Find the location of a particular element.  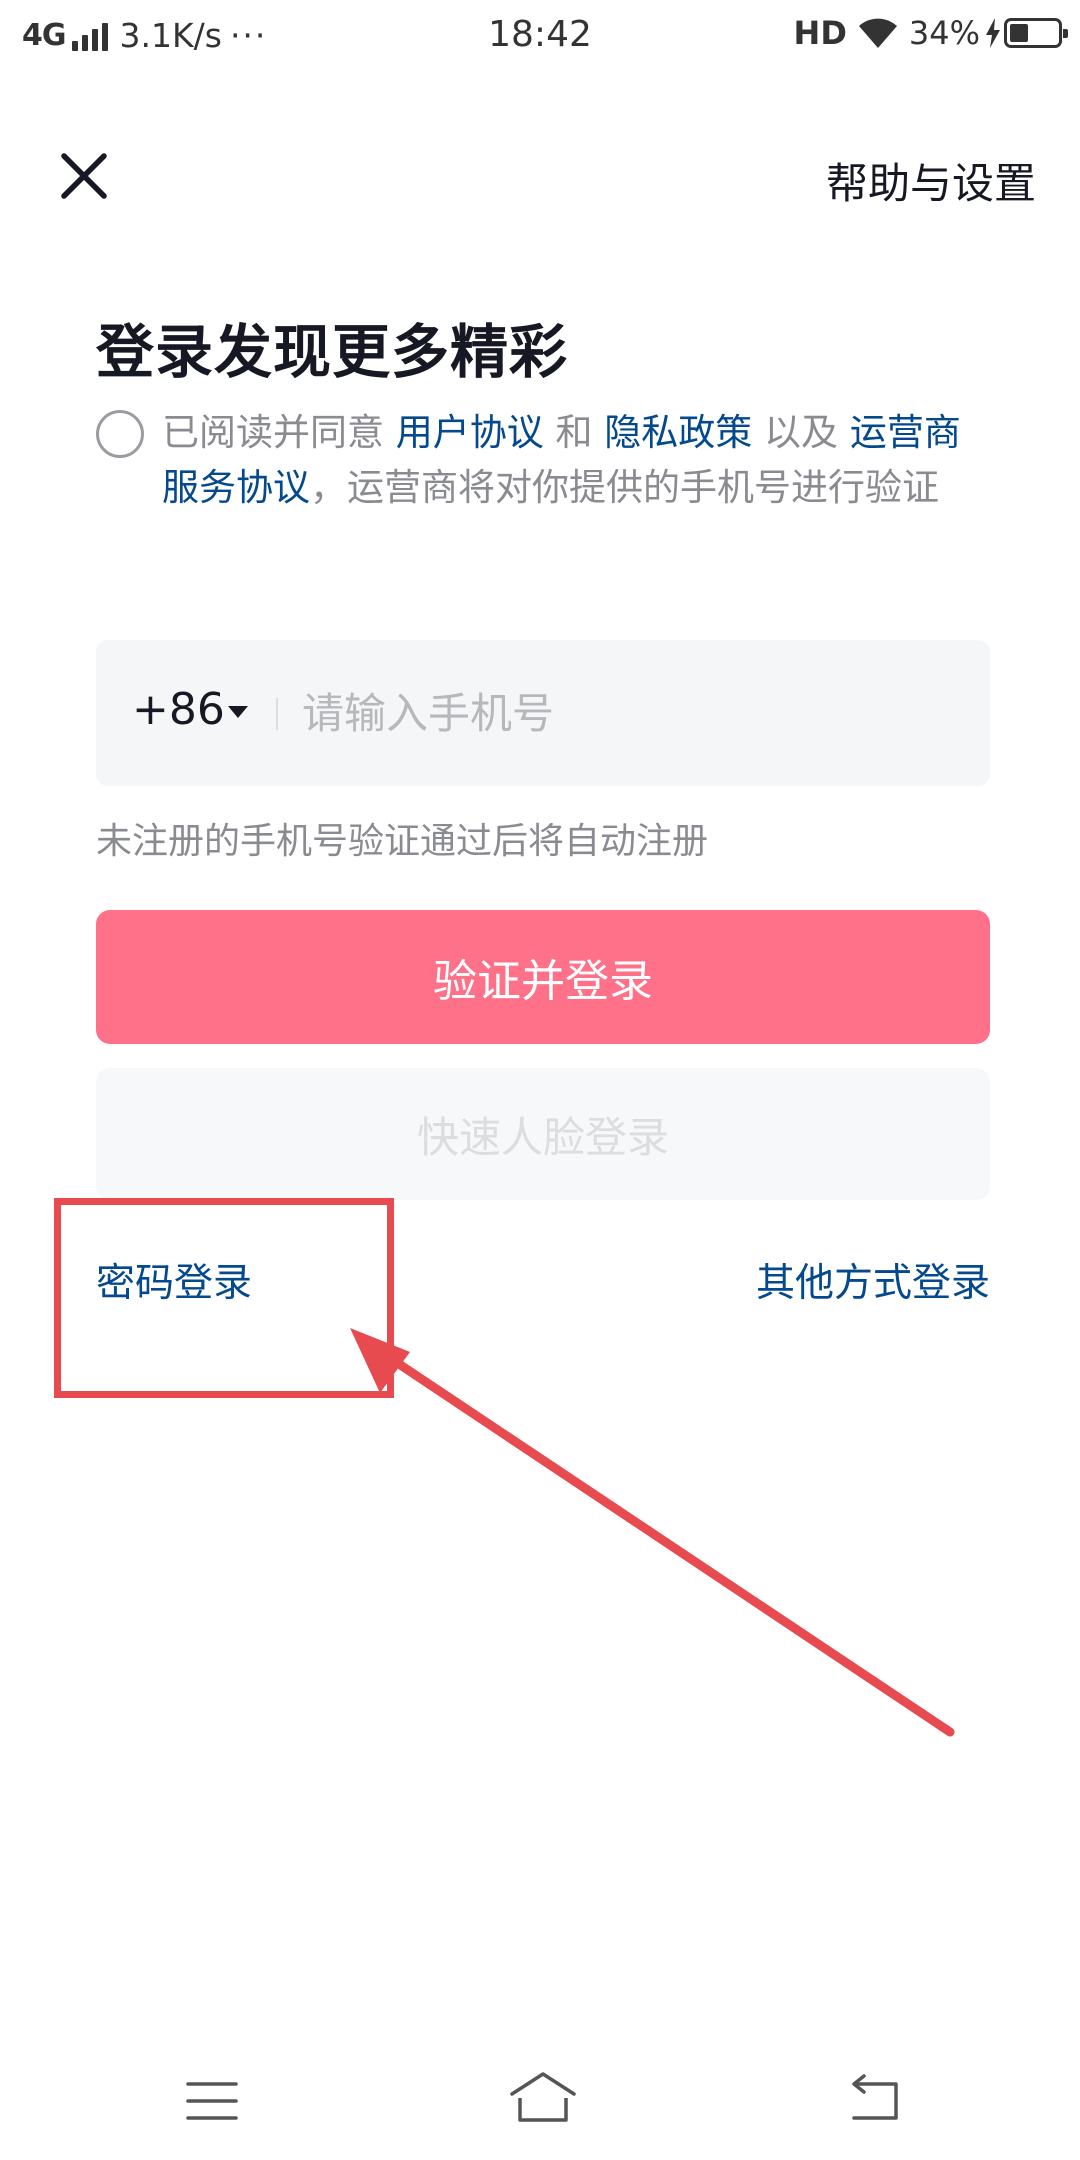

agreement-radio is located at coordinates (120, 434).